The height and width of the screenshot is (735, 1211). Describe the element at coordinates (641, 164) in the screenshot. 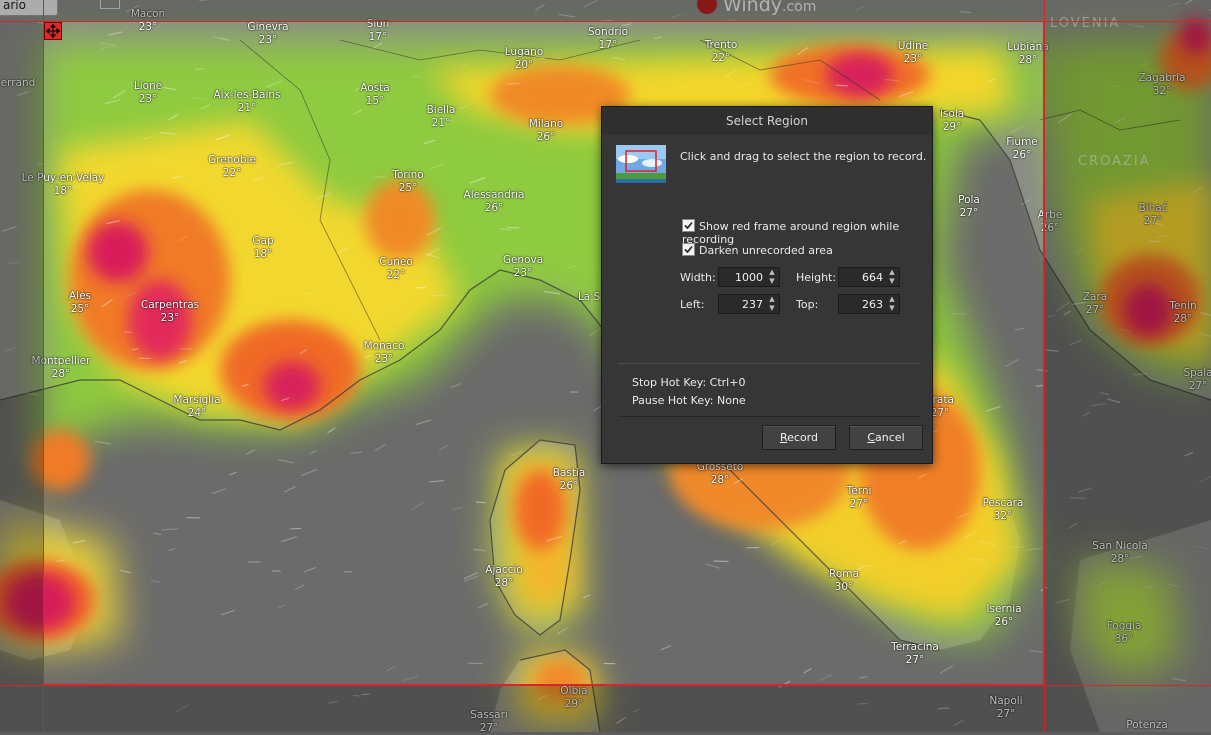

I see `region-preview-icon` at that location.